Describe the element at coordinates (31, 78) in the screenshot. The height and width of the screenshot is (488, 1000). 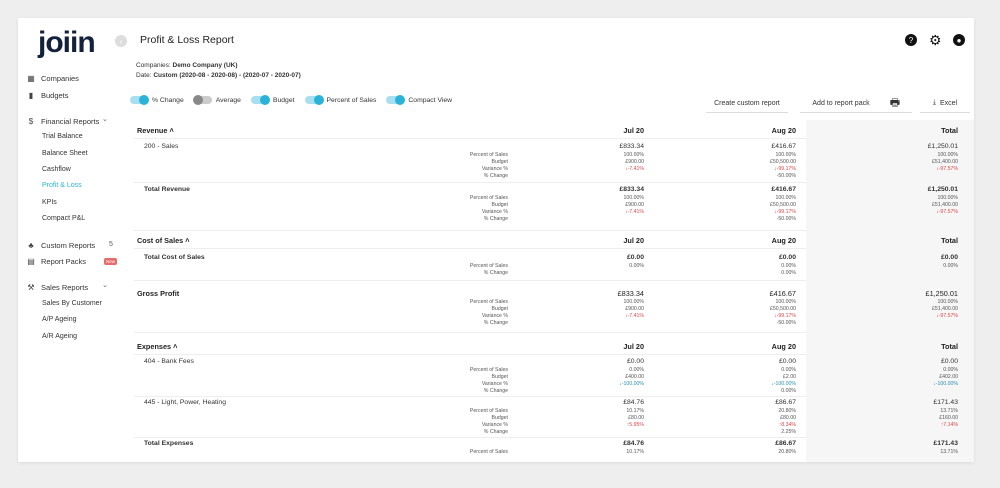
I see `building-icon: ▦` at that location.